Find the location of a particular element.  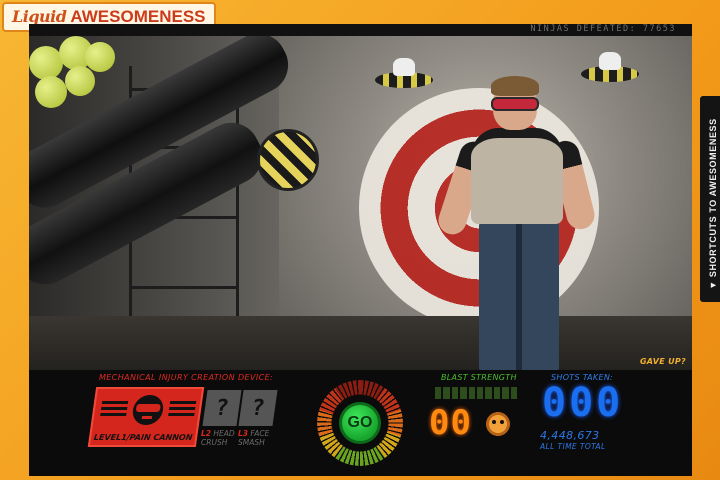

level3-locked-button: ? is located at coordinates (258, 408).